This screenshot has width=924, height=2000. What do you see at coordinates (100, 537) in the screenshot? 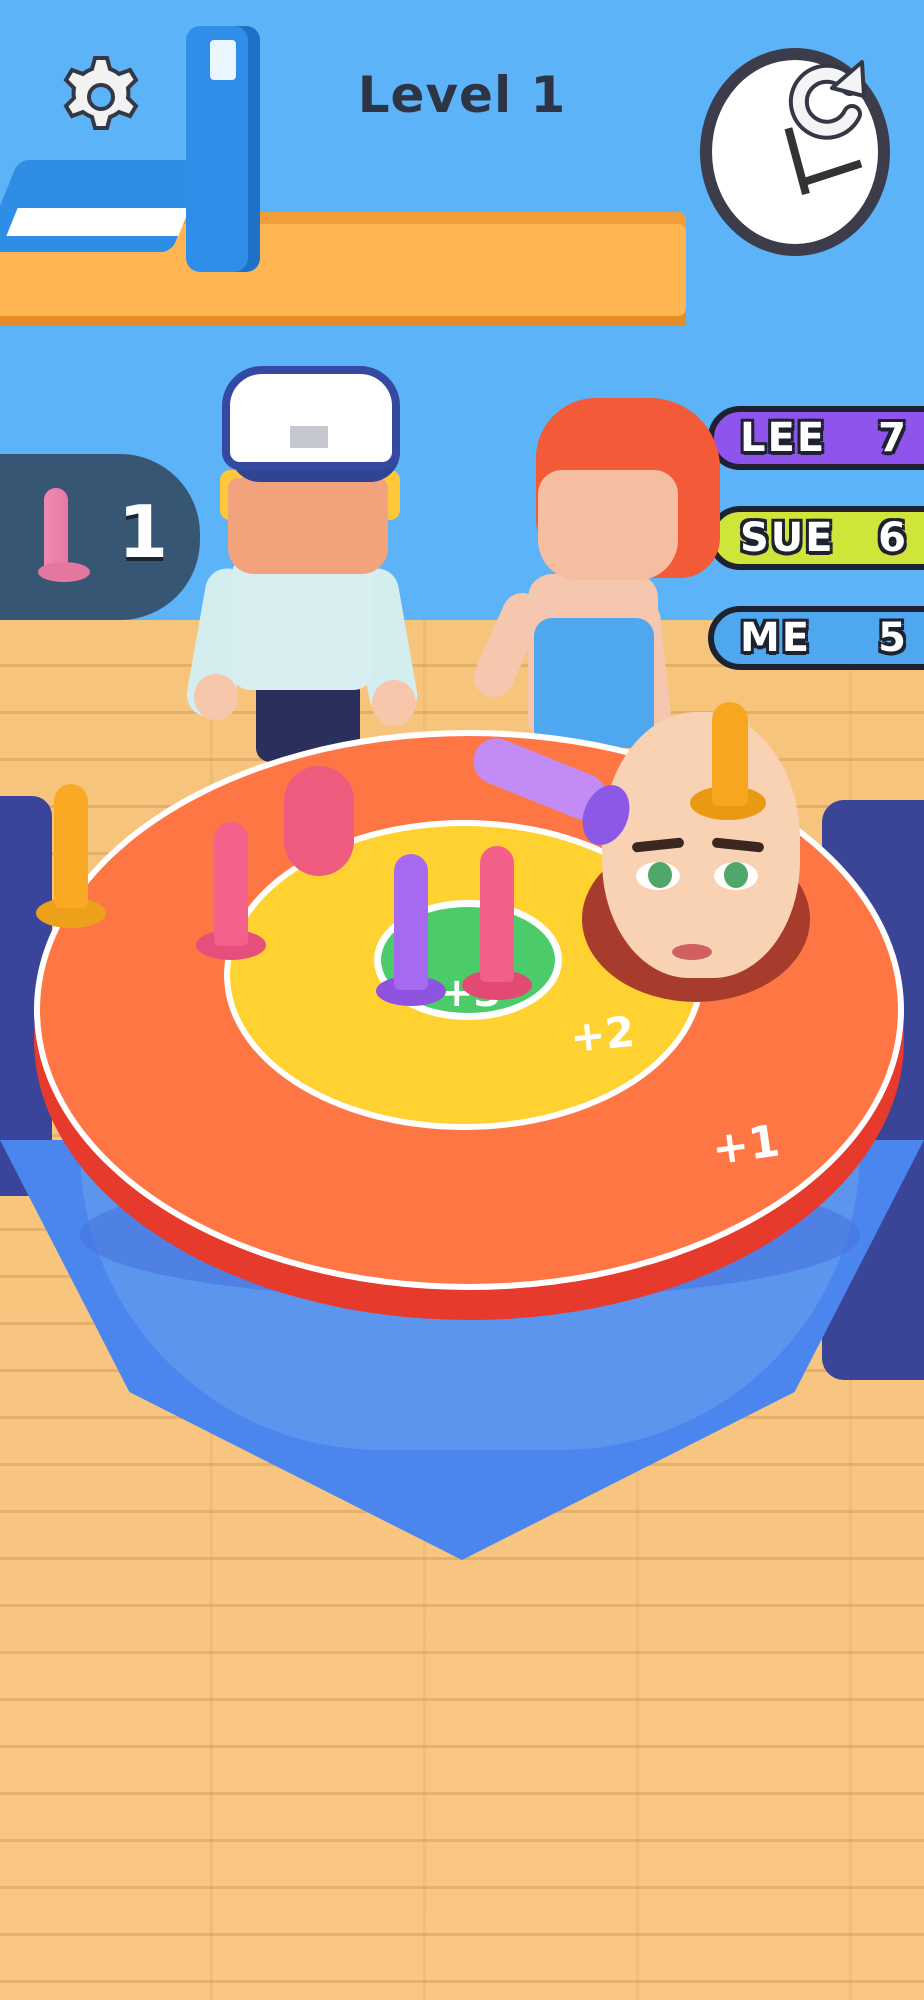
I see `pegs-remaining-panel: 1` at bounding box center [100, 537].